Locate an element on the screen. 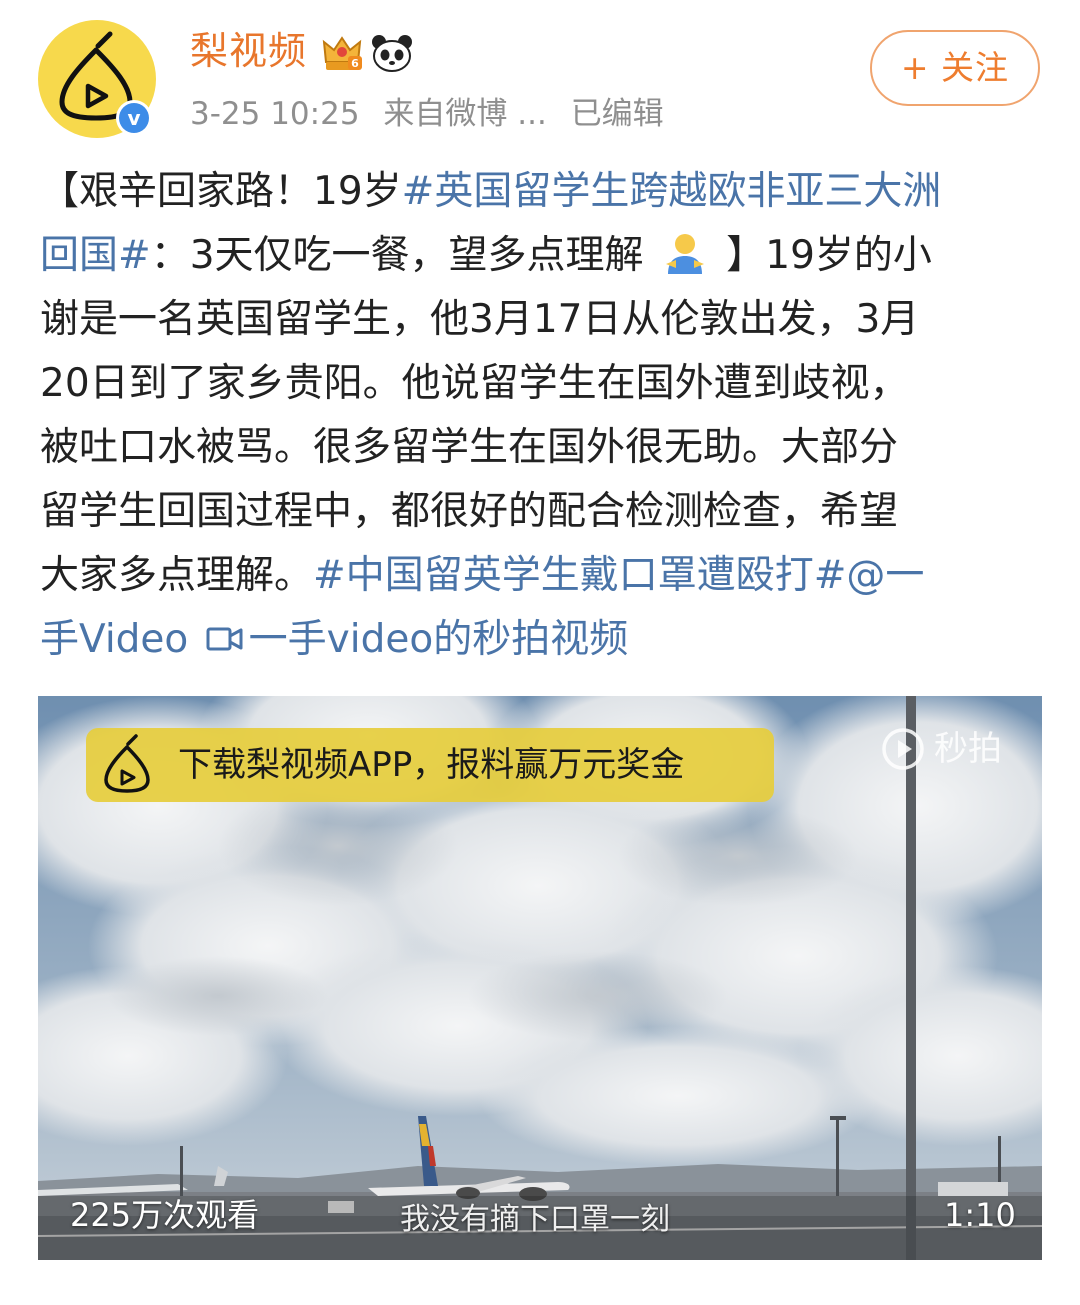  verified-mark: v is located at coordinates (134, 118).